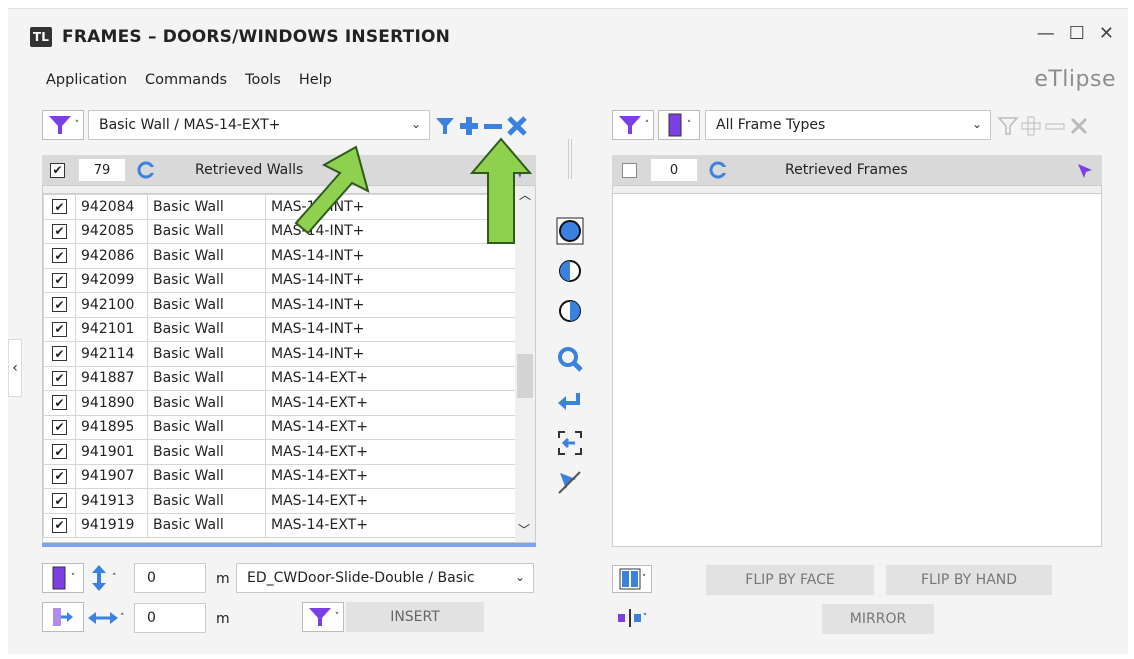 Image resolution: width=1134 pixels, height=659 pixels. I want to click on remove-icon, so click(493, 126).